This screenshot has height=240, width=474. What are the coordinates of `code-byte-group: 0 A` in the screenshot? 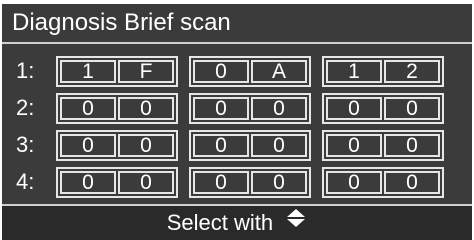 It's located at (250, 71).